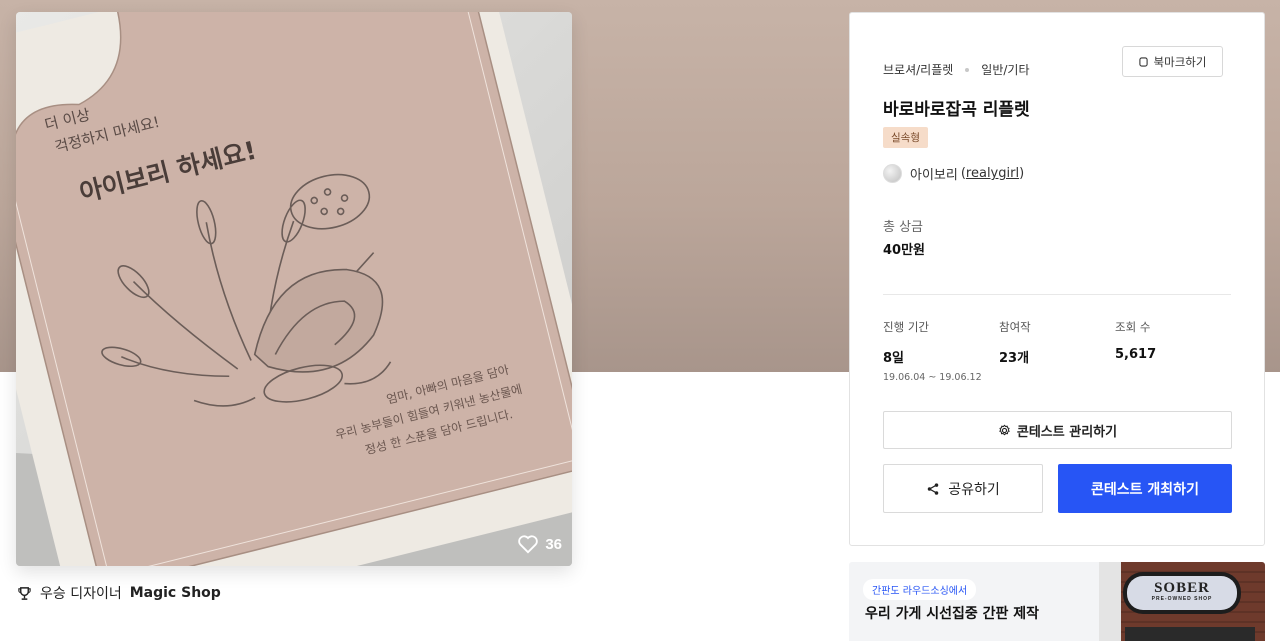 This screenshot has width=1280, height=641. Describe the element at coordinates (974, 489) in the screenshot. I see `share-label: 공유하기` at that location.